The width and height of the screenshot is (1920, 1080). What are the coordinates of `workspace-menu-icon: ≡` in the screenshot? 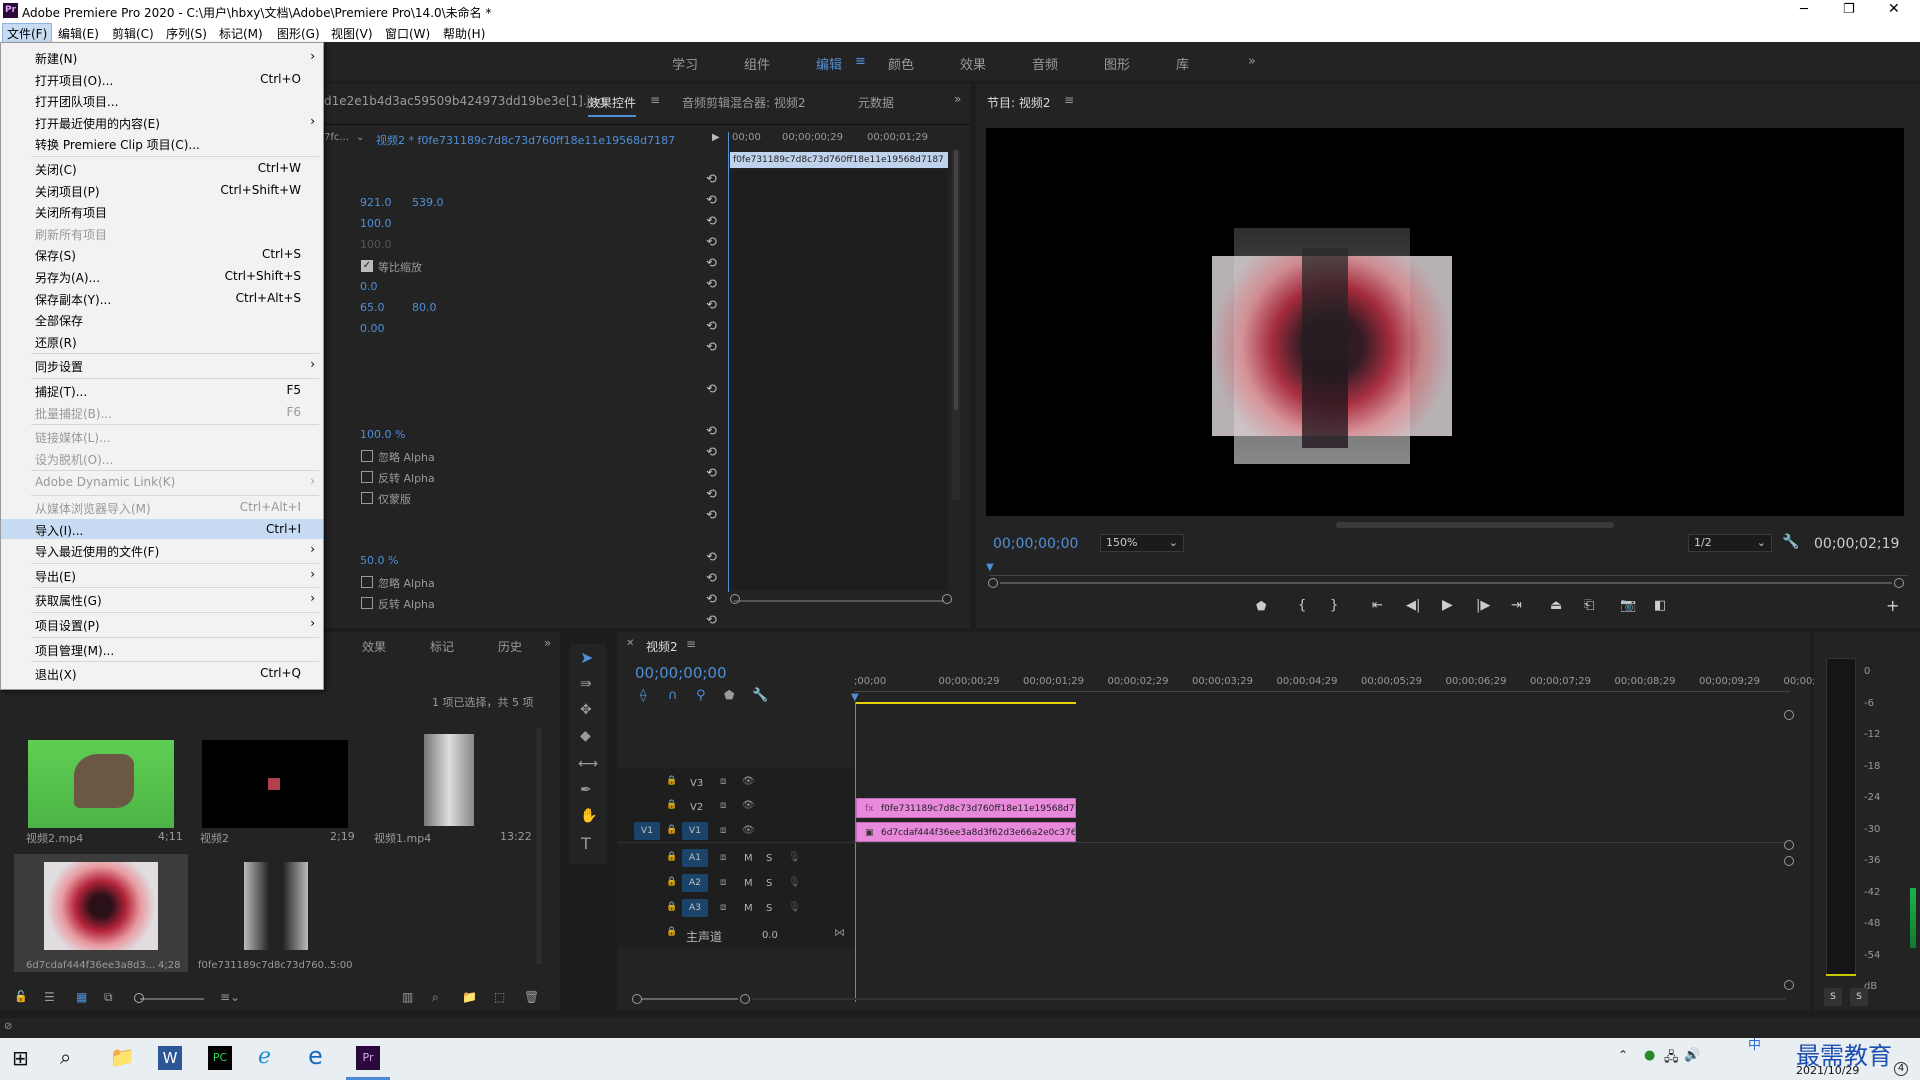 It's located at (860, 61).